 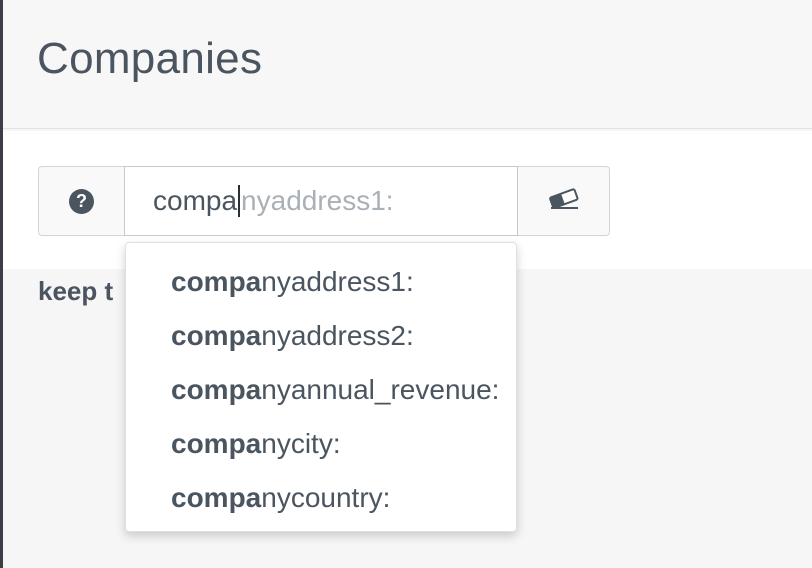 I want to click on autocomplete-item: companycountry:, so click(x=321, y=506).